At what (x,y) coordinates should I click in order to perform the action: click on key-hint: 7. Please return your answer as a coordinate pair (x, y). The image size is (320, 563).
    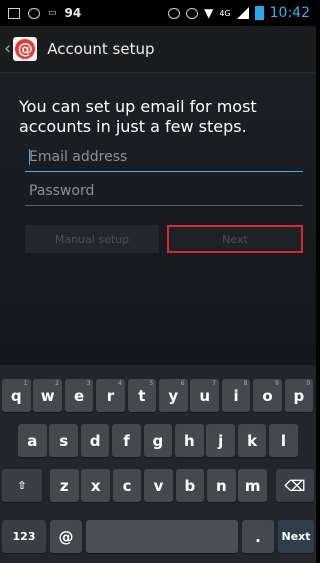
    Looking at the image, I should click on (214, 383).